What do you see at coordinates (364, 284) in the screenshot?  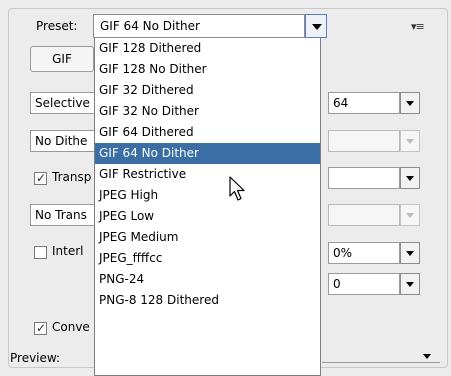 I see `web-snap-field: 0` at bounding box center [364, 284].